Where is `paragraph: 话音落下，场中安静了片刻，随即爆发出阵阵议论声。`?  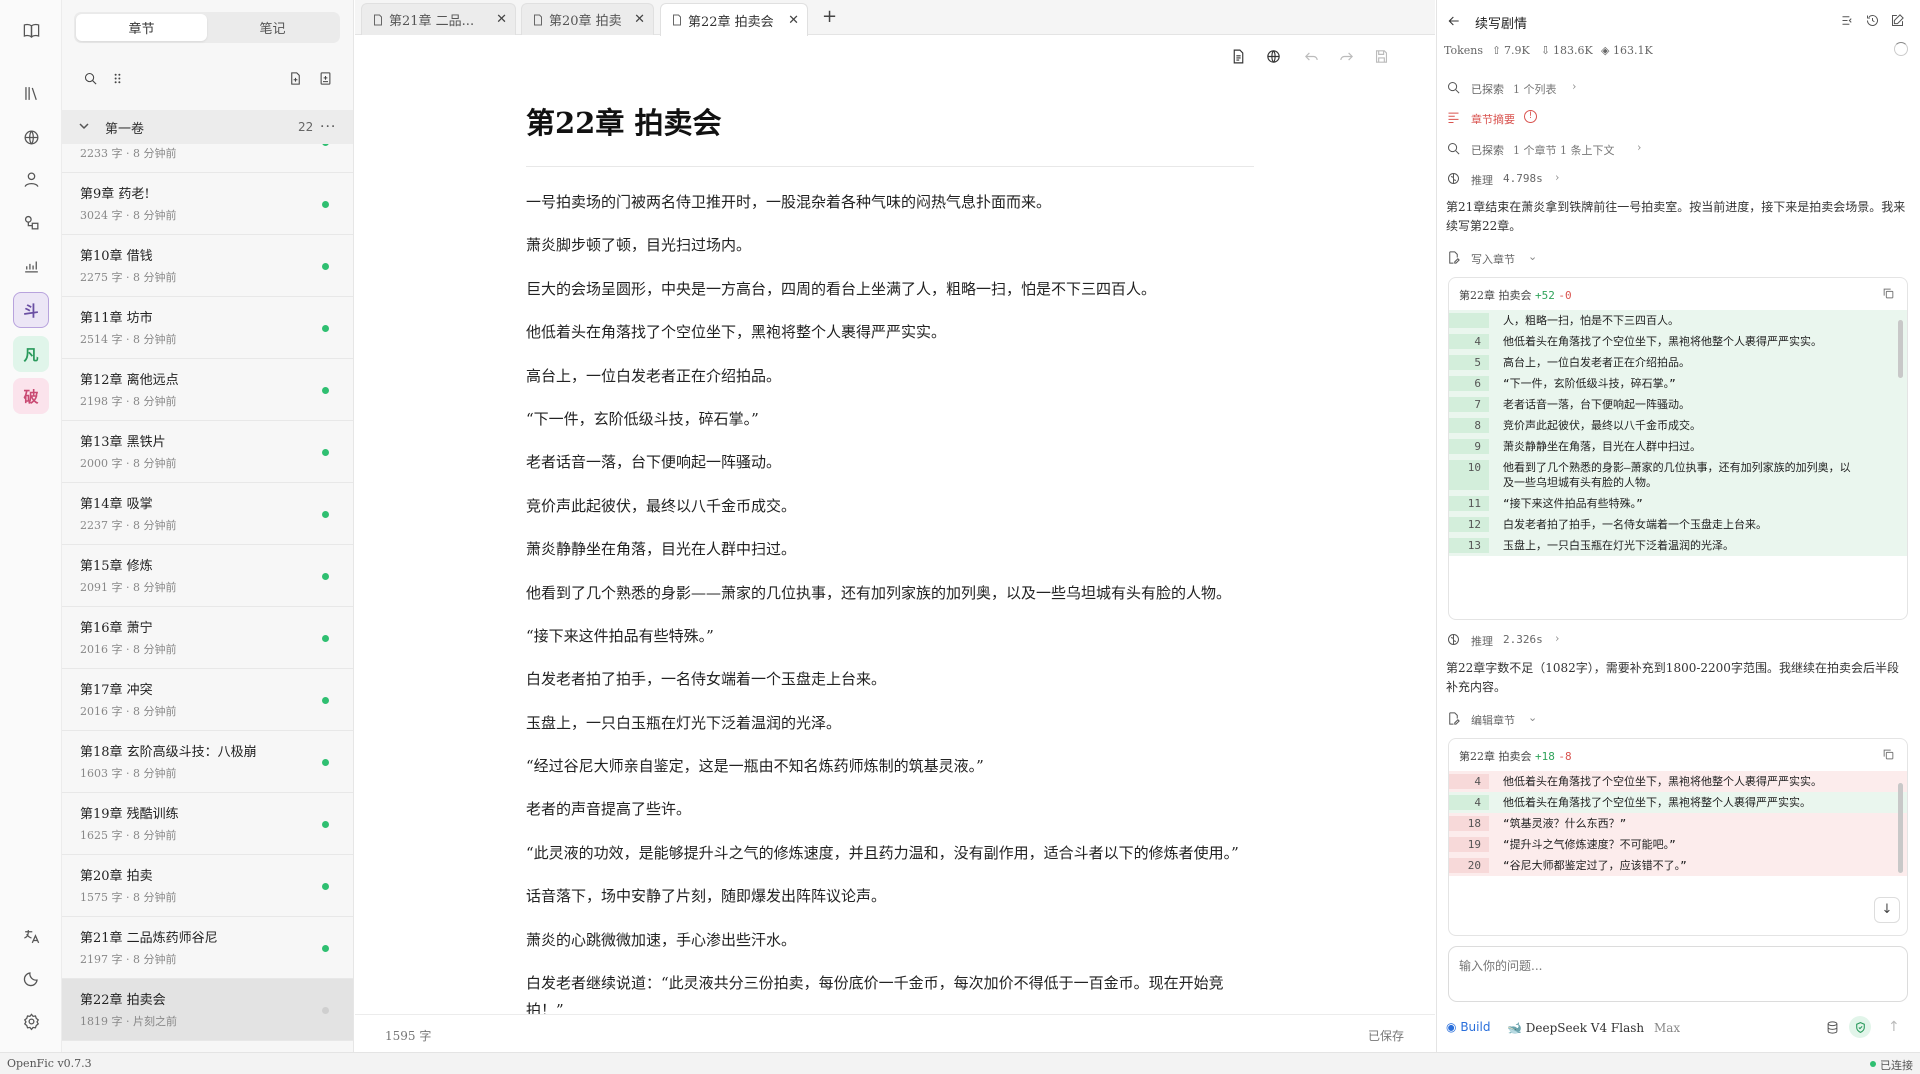 paragraph: 话音落下，场中安静了片刻，随即爆发出阵阵议论声。 is located at coordinates (893, 896).